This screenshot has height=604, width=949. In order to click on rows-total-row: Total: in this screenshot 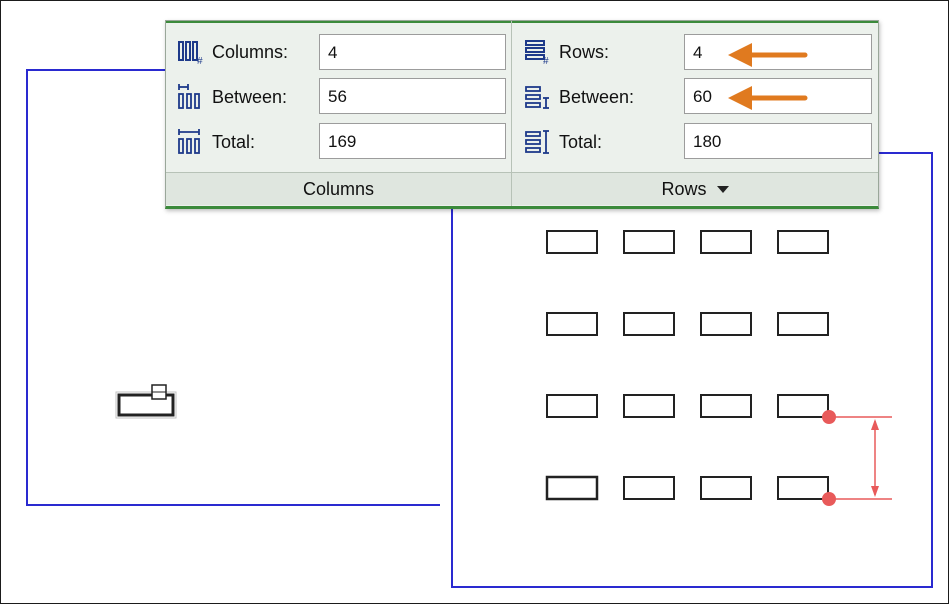, I will do `click(562, 142)`.